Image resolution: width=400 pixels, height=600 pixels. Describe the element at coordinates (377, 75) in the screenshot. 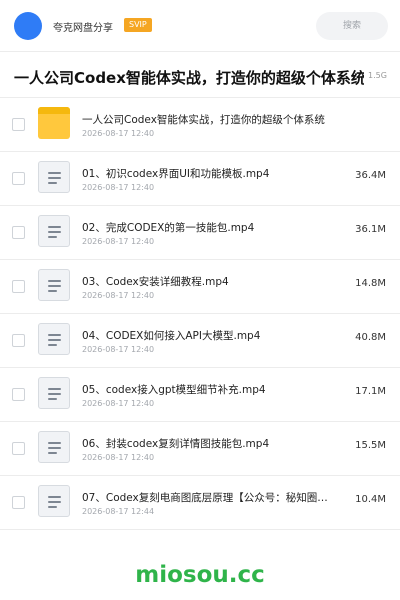

I see `folder-size: 1.5G` at that location.